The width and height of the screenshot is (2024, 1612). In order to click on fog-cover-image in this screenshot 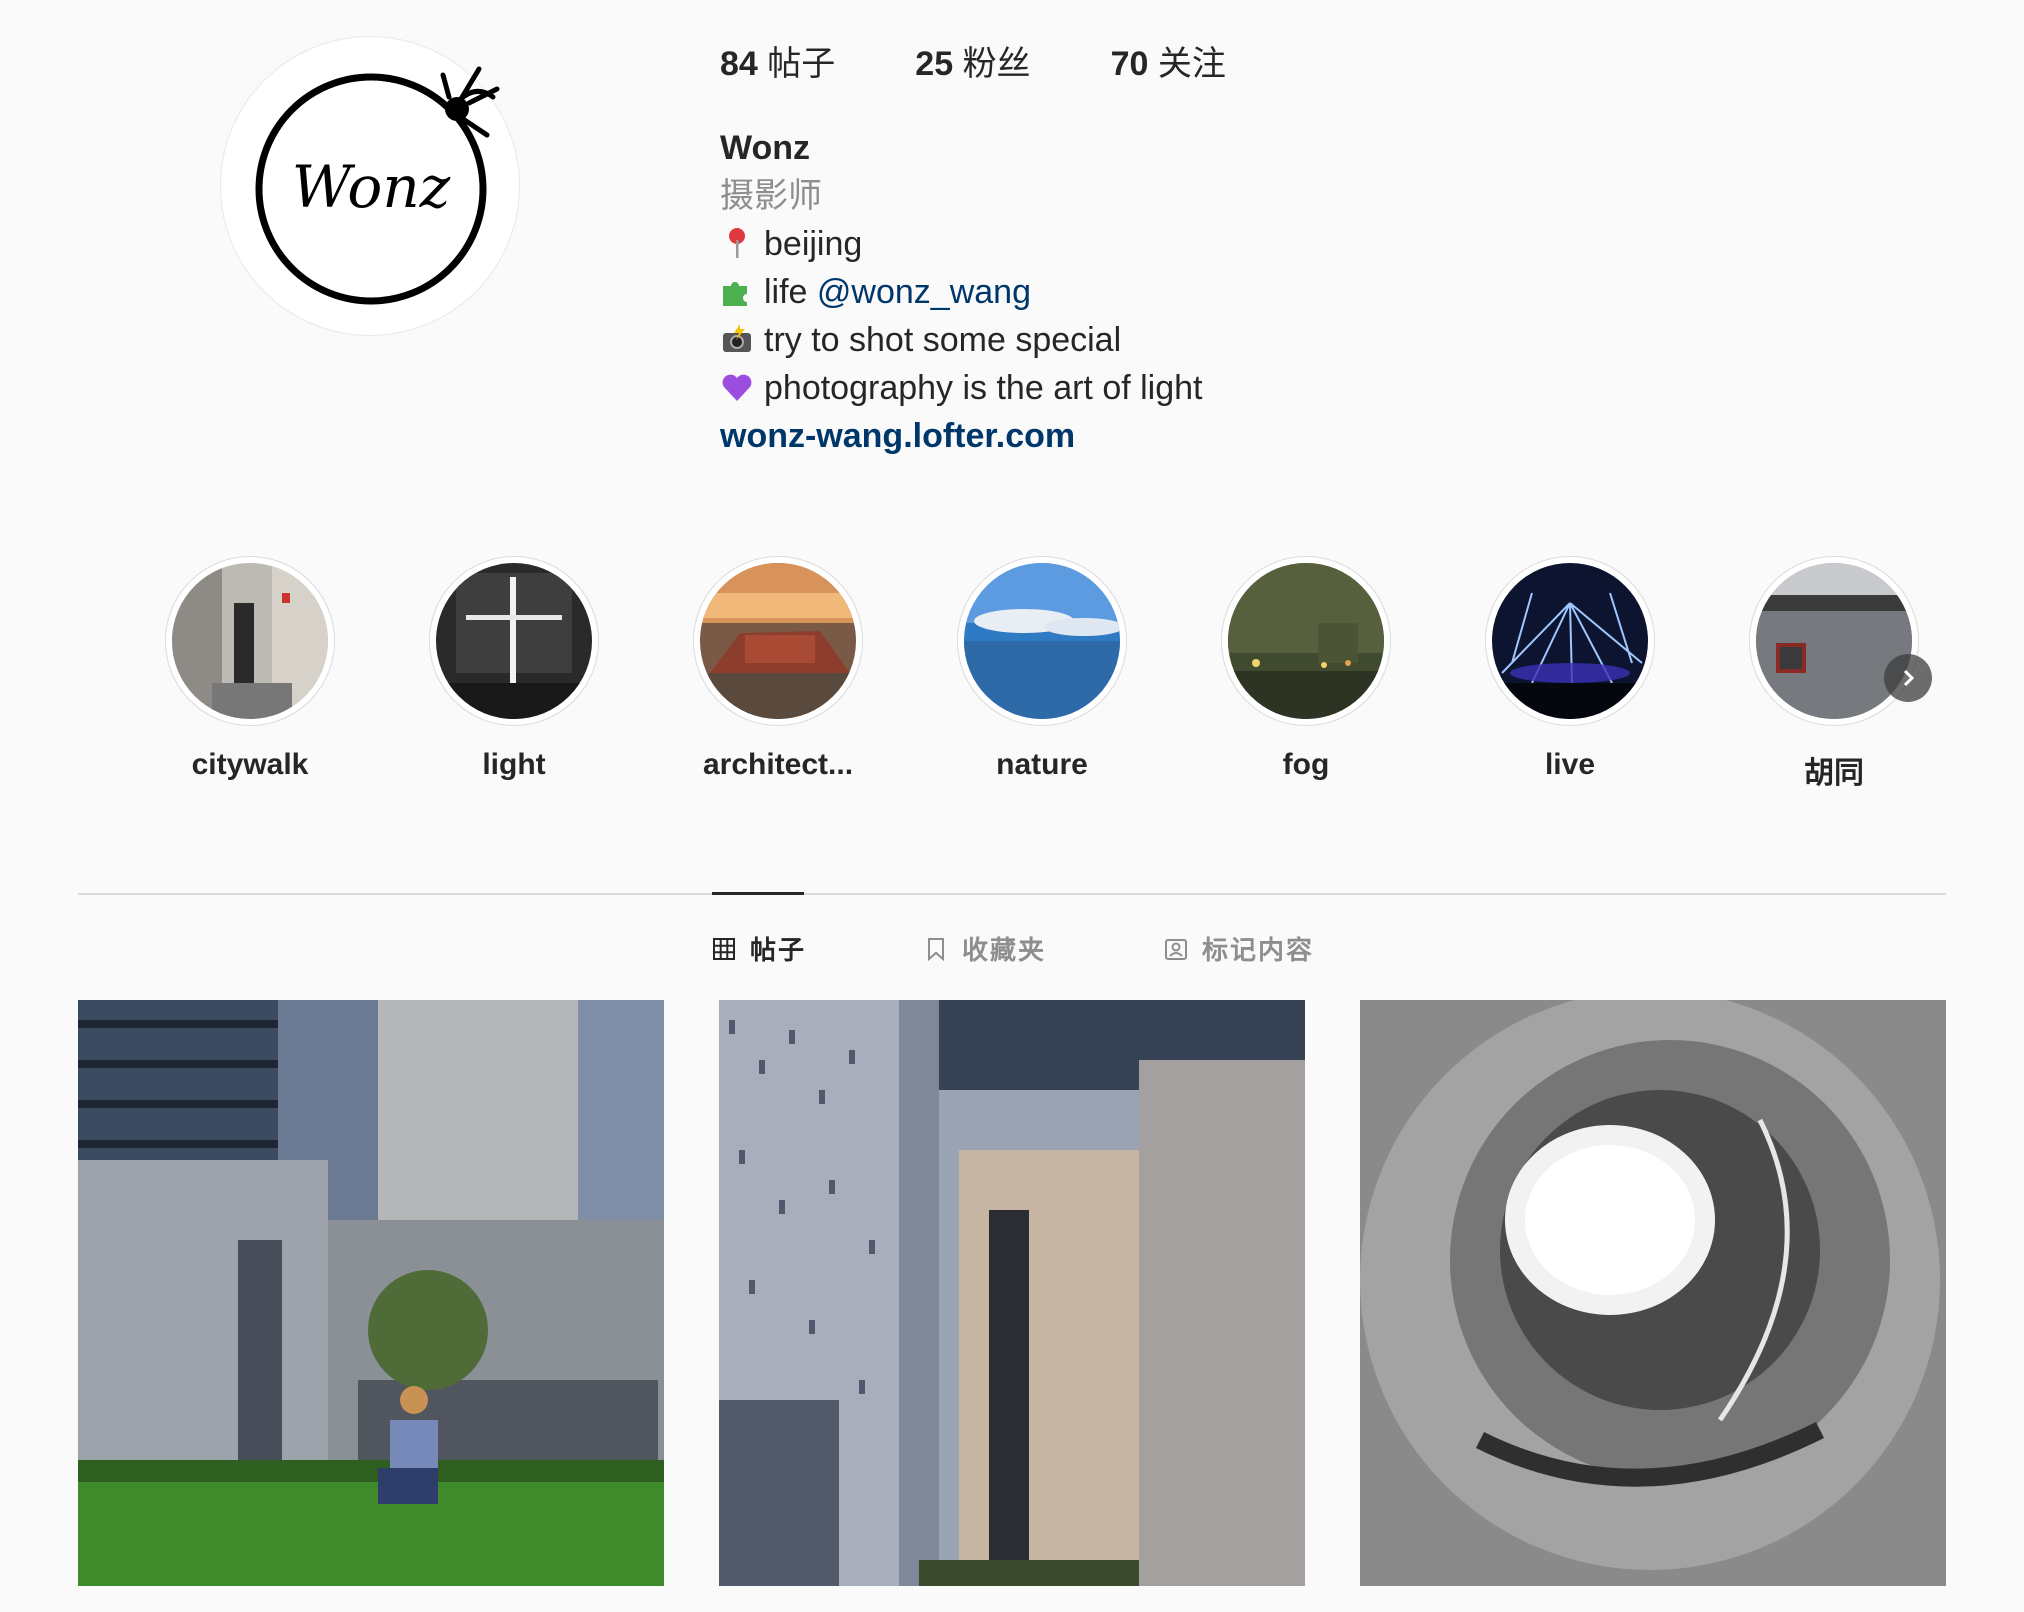, I will do `click(1306, 641)`.